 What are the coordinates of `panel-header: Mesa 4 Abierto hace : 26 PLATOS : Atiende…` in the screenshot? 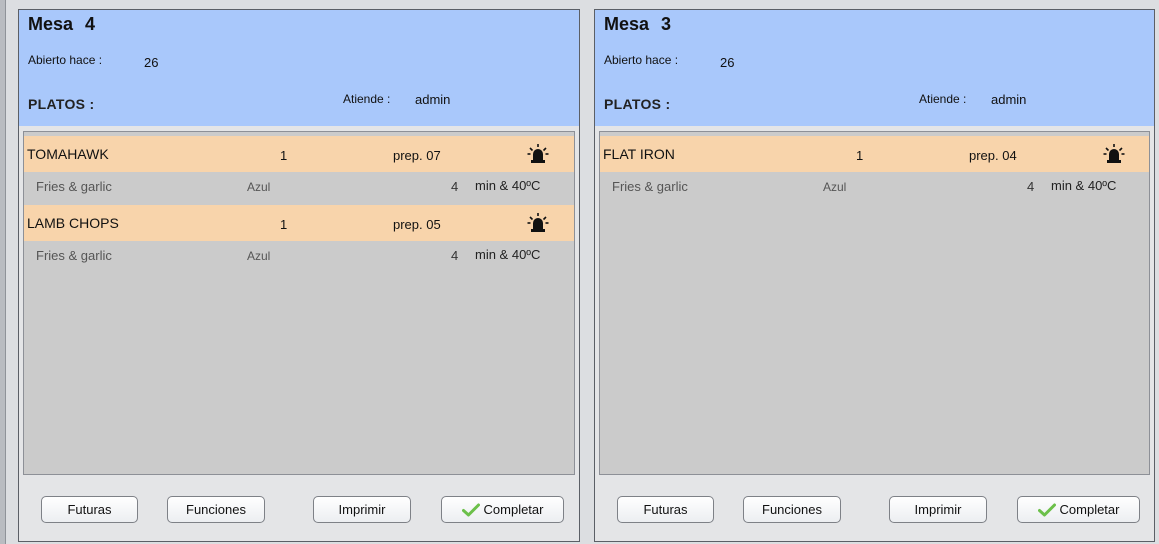 It's located at (299, 68).